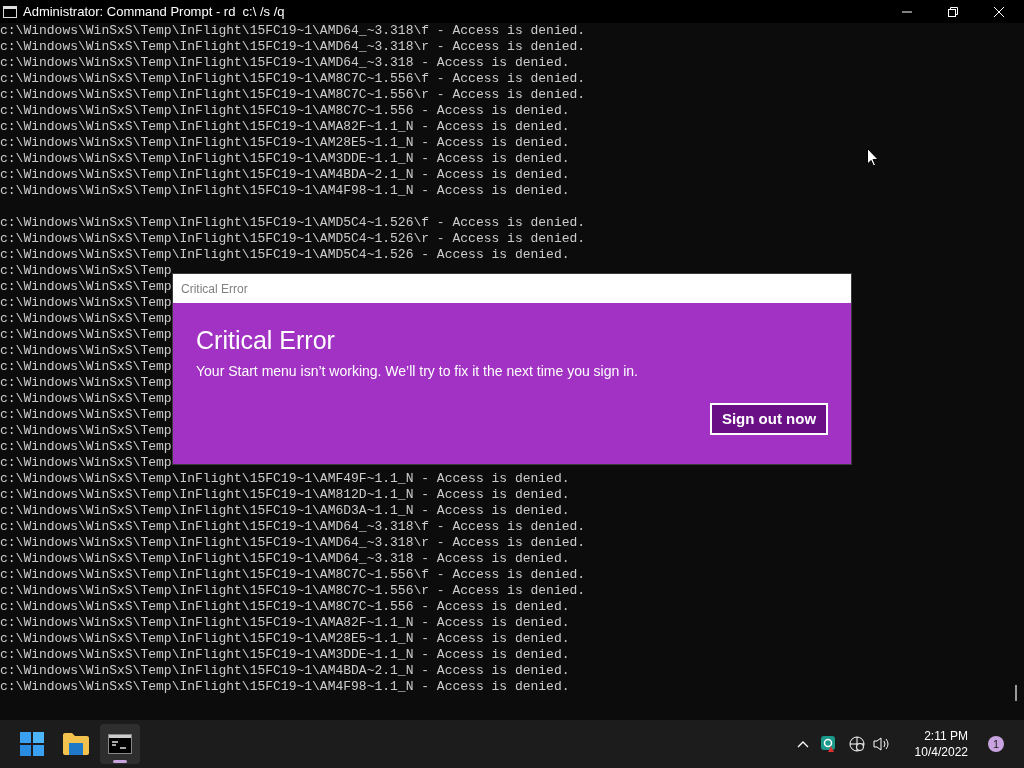 The height and width of the screenshot is (768, 1024). I want to click on mouse-cursor-icon, so click(873, 157).